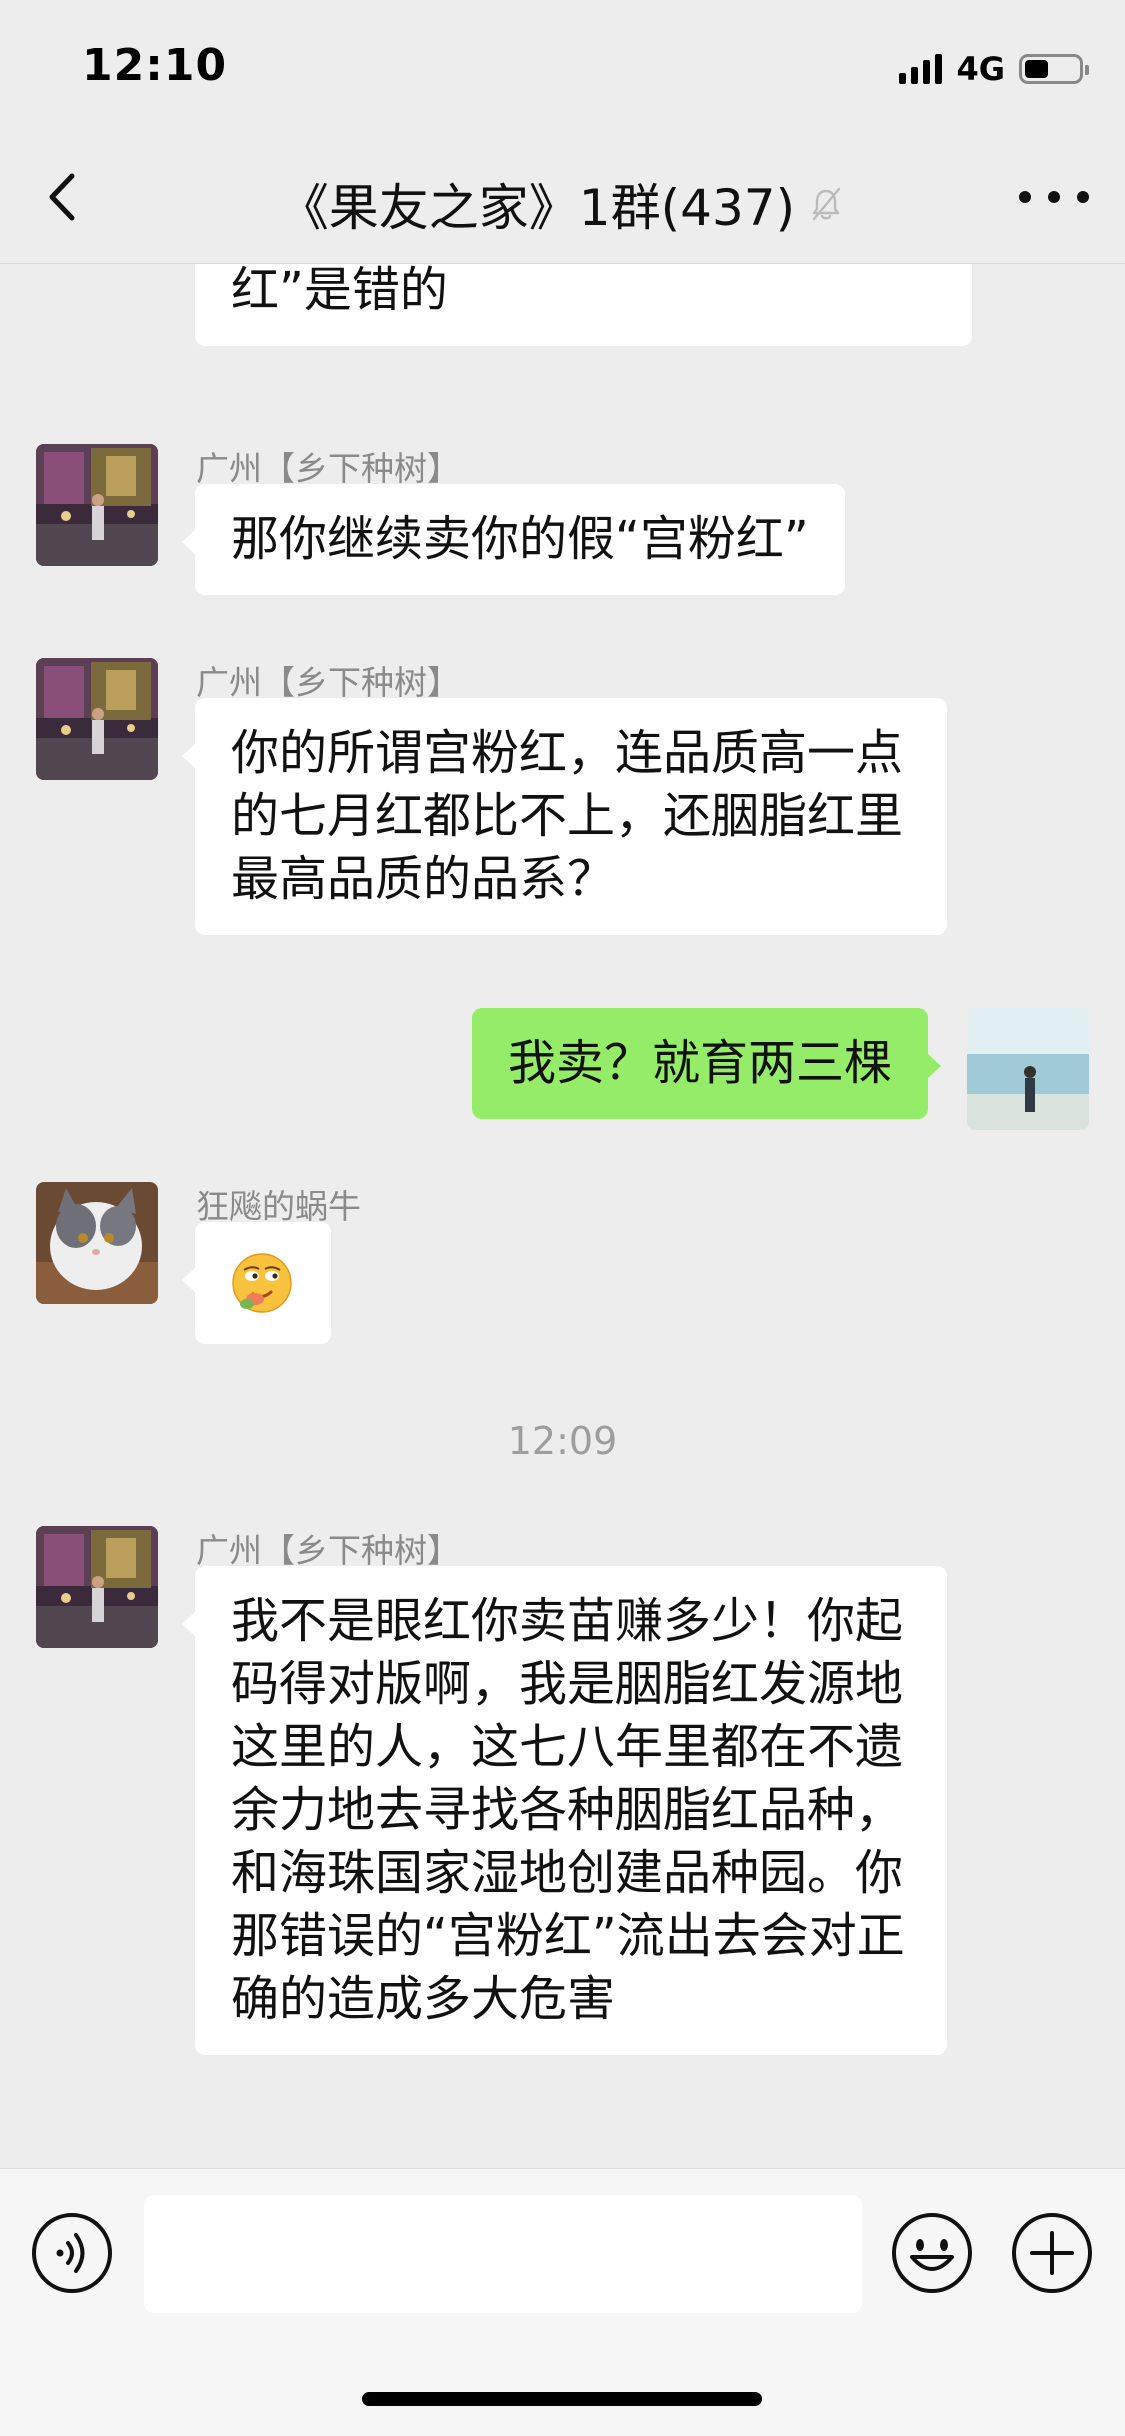 This screenshot has height=2436, width=1125. I want to click on message-text: 觉，我也说过他的另一种“宫粉红”是错的, so click(339, 291).